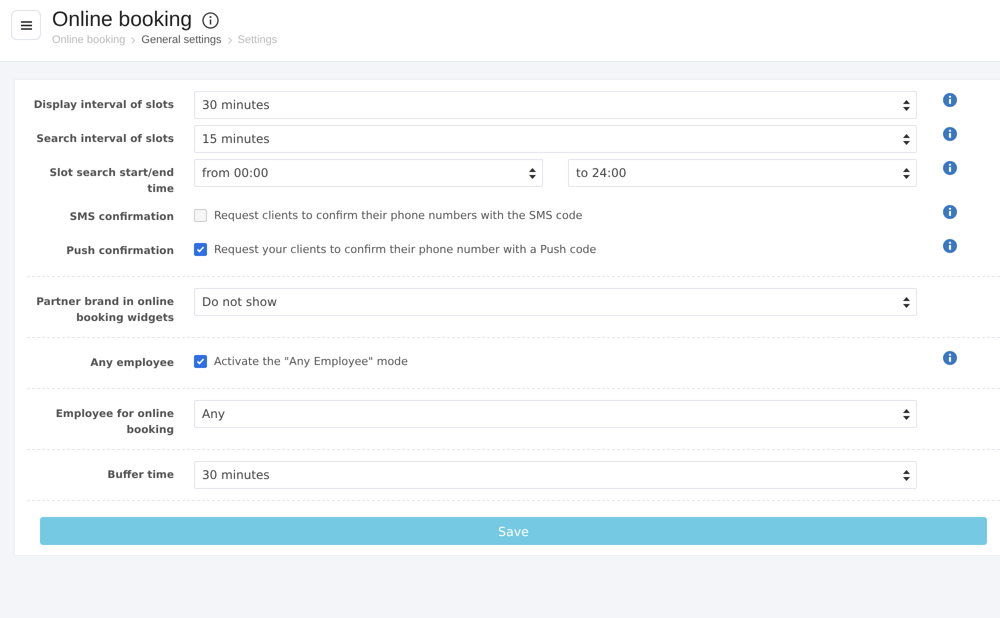  I want to click on field-label: Push confirmation, so click(119, 251).